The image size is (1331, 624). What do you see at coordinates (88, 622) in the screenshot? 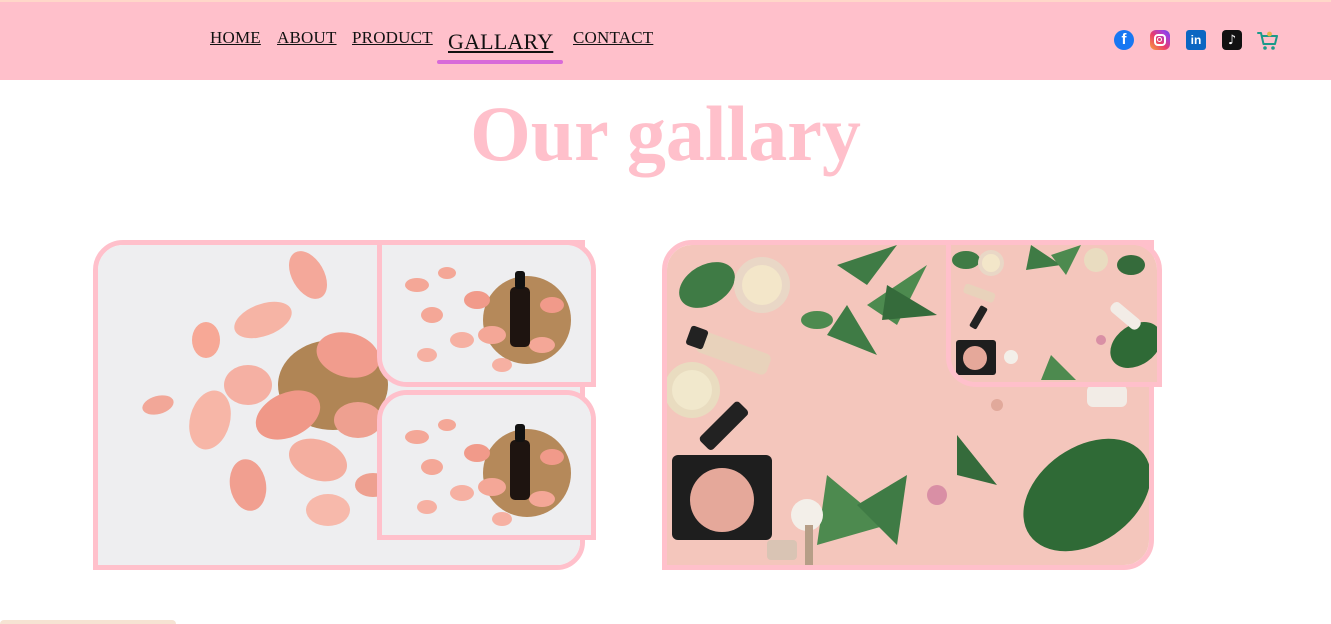
I see `bottom-strip` at bounding box center [88, 622].